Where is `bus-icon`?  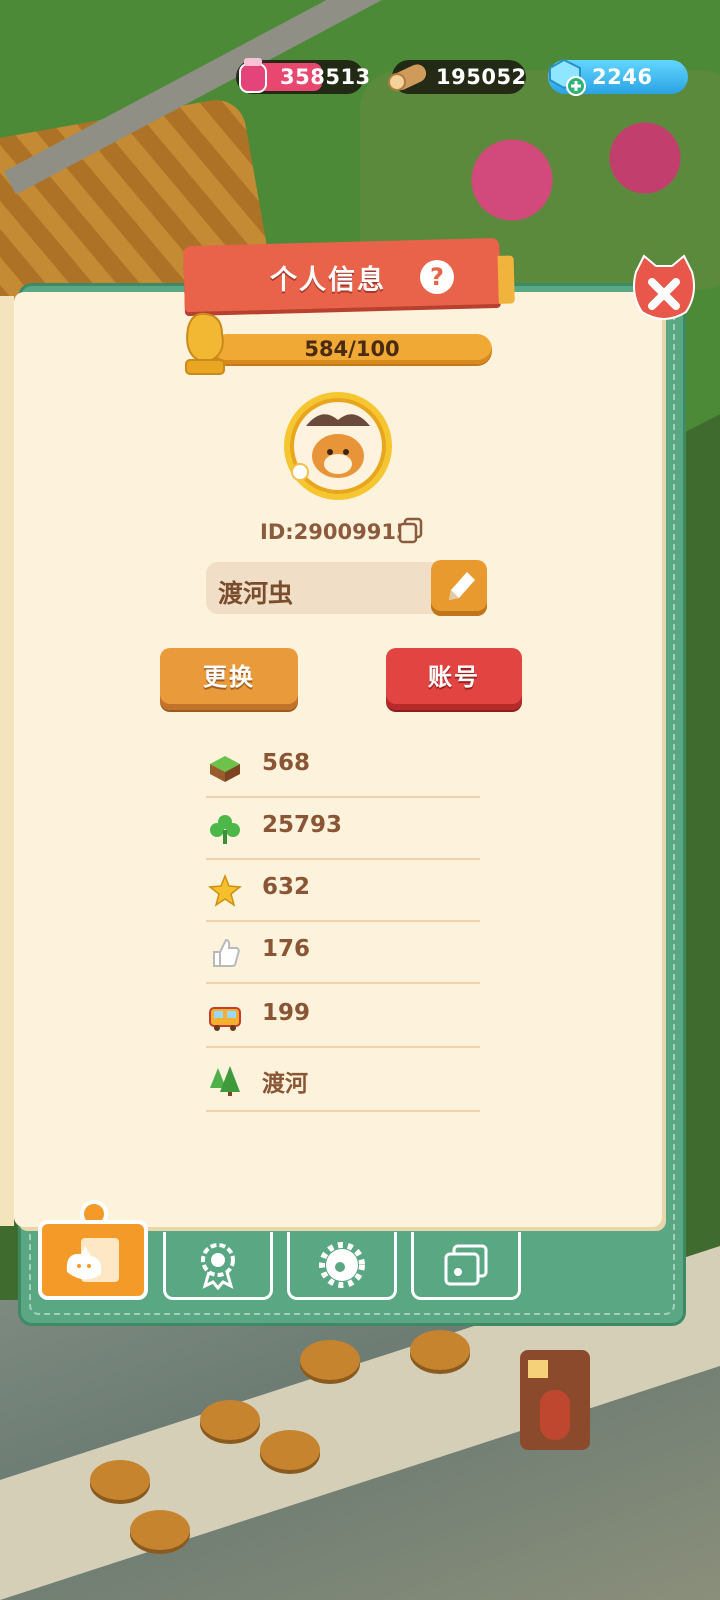
bus-icon is located at coordinates (225, 1019).